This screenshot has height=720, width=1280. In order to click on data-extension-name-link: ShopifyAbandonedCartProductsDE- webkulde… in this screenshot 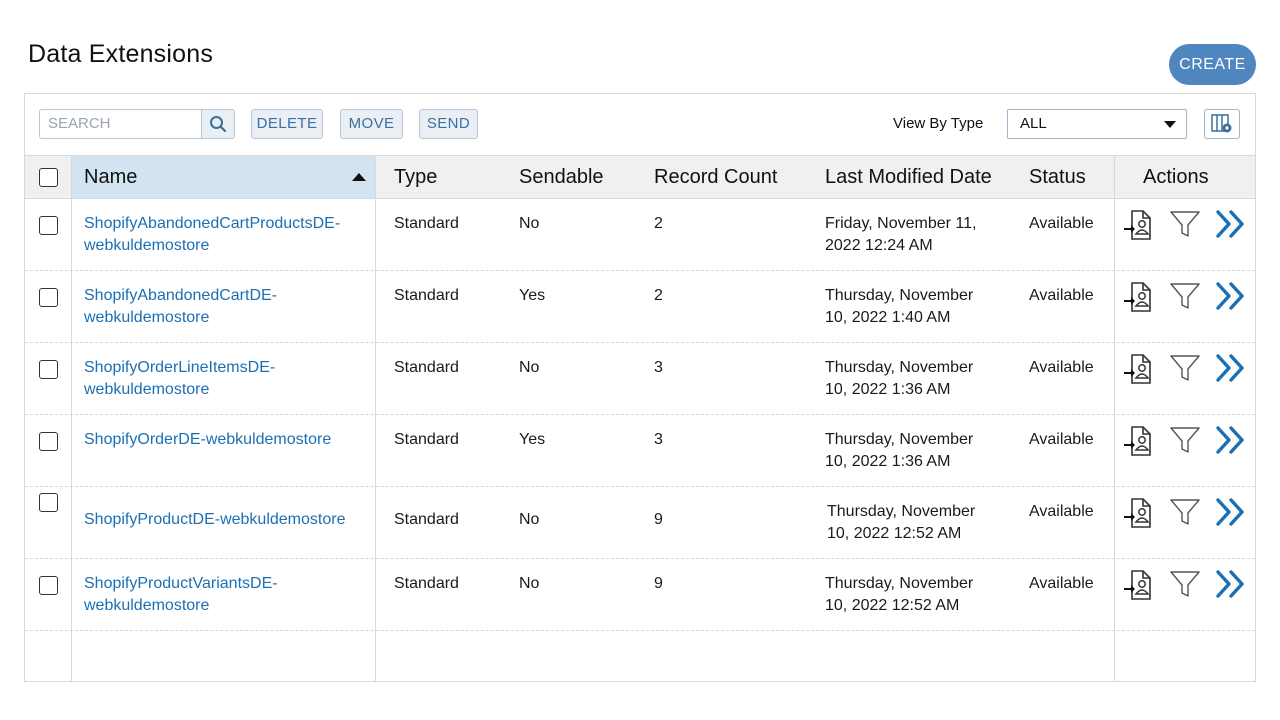, I will do `click(212, 235)`.